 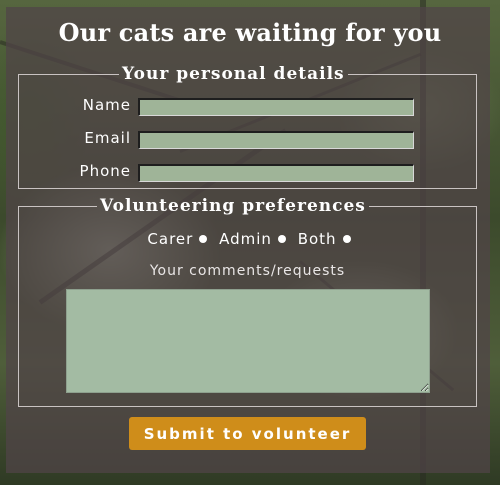 What do you see at coordinates (245, 239) in the screenshot?
I see `option-admin-label: Admin` at bounding box center [245, 239].